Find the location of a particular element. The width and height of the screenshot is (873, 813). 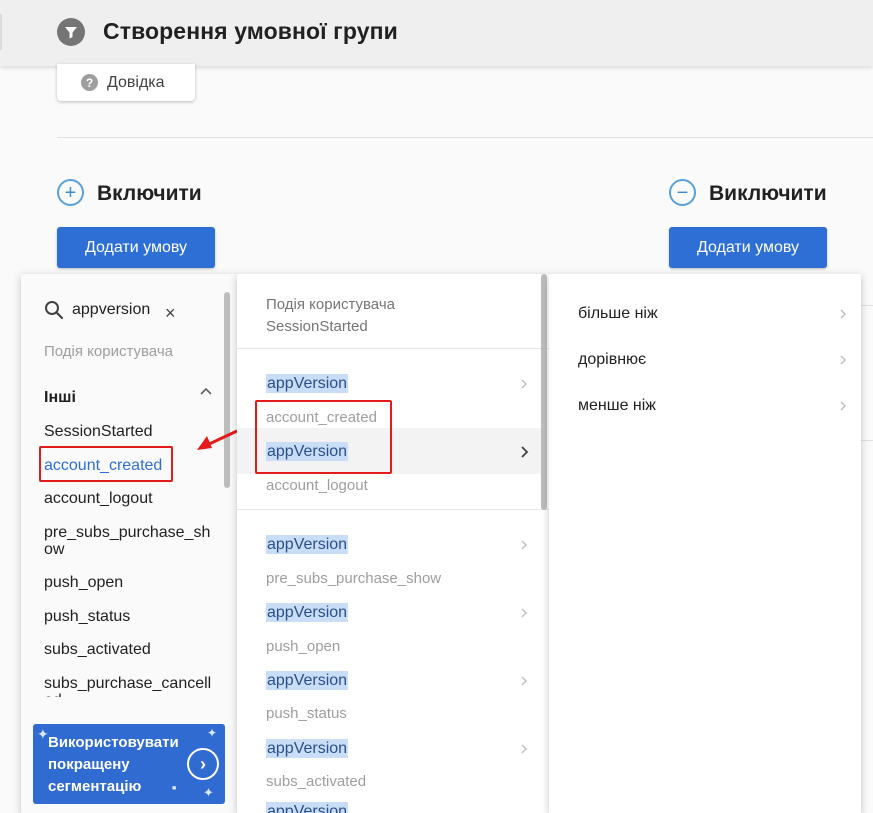

event-item: push_open is located at coordinates (130, 582).